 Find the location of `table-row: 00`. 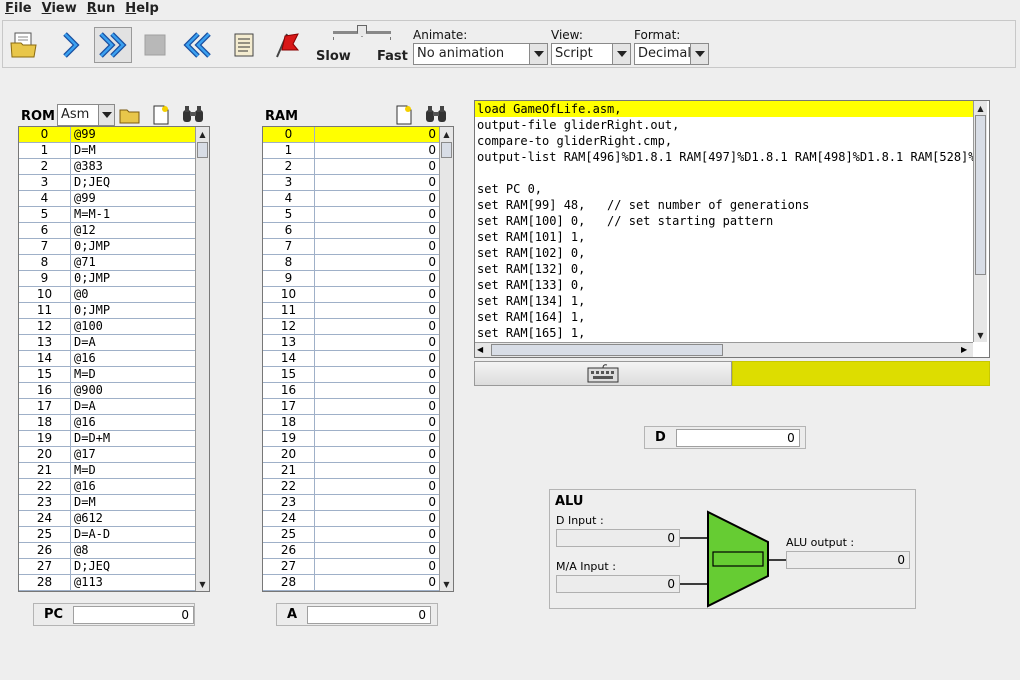

table-row: 00 is located at coordinates (351, 135).